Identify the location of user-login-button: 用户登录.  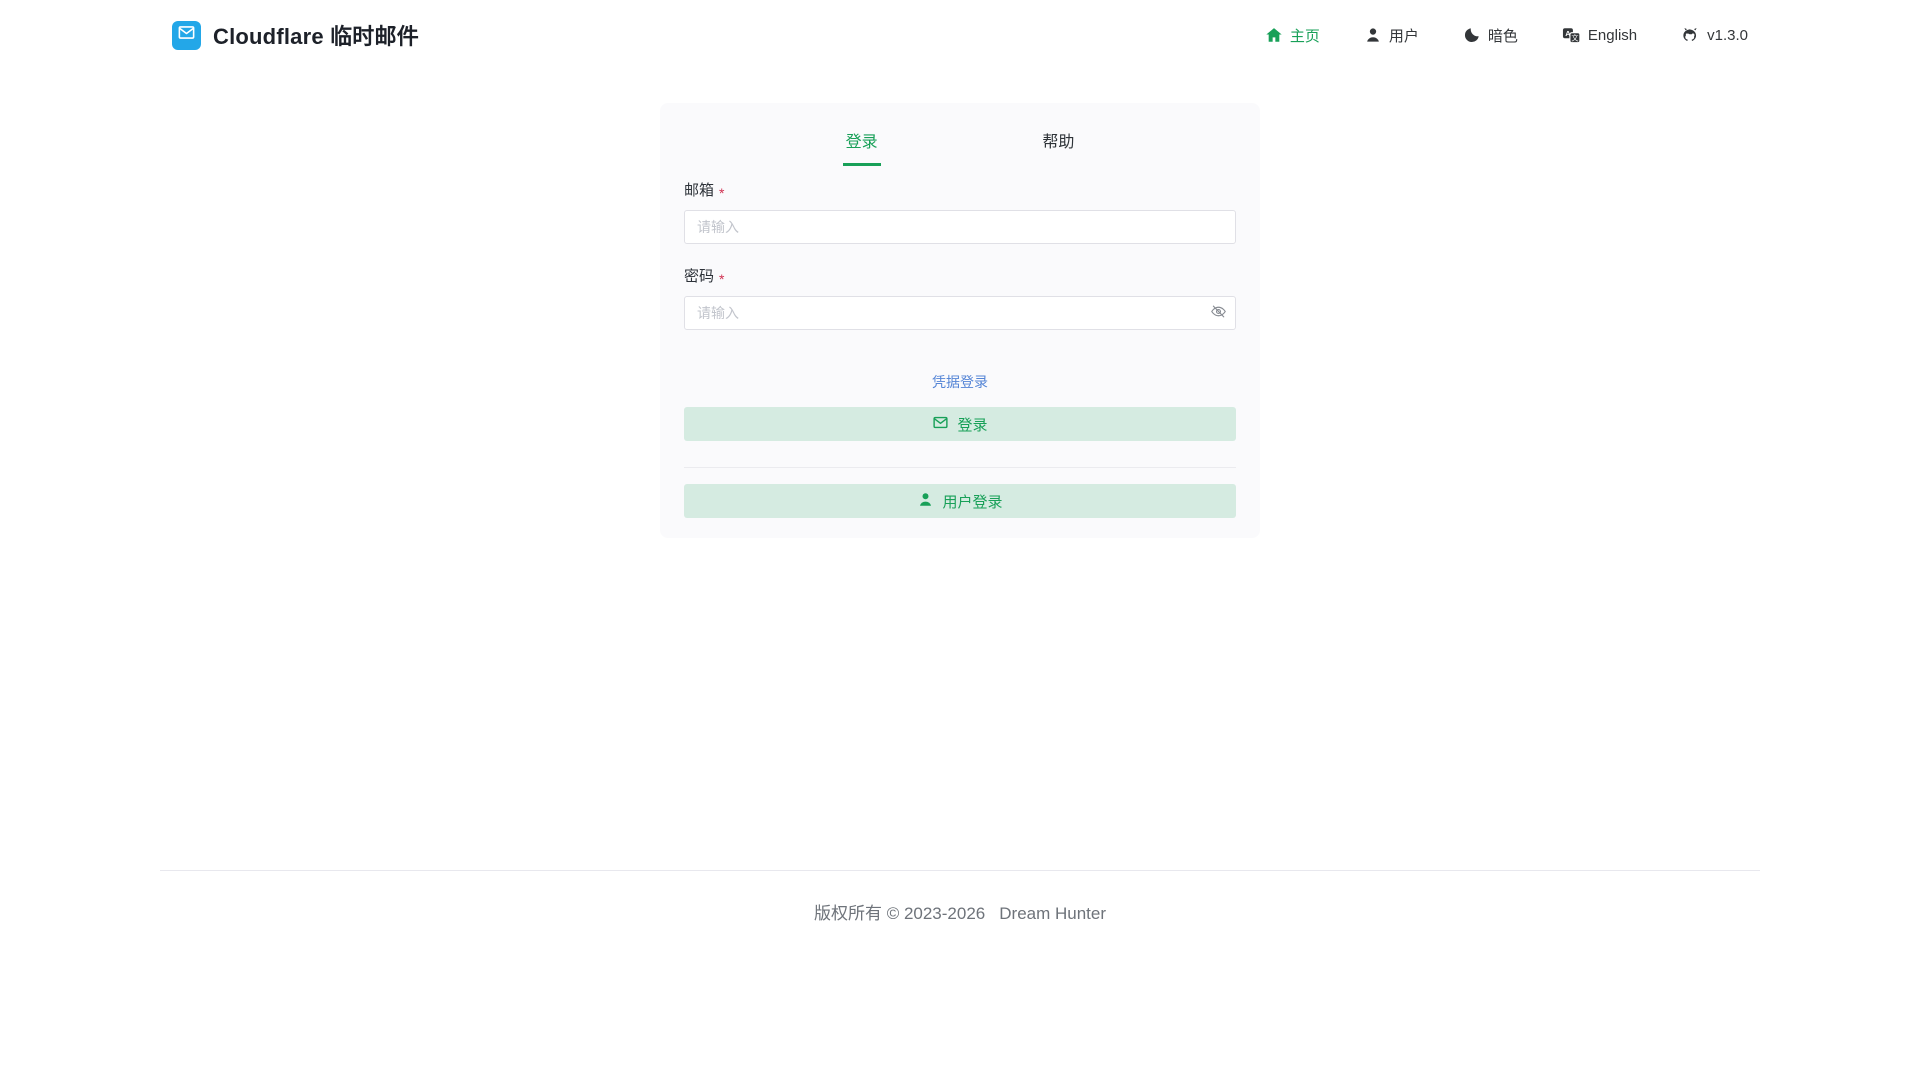
(960, 501).